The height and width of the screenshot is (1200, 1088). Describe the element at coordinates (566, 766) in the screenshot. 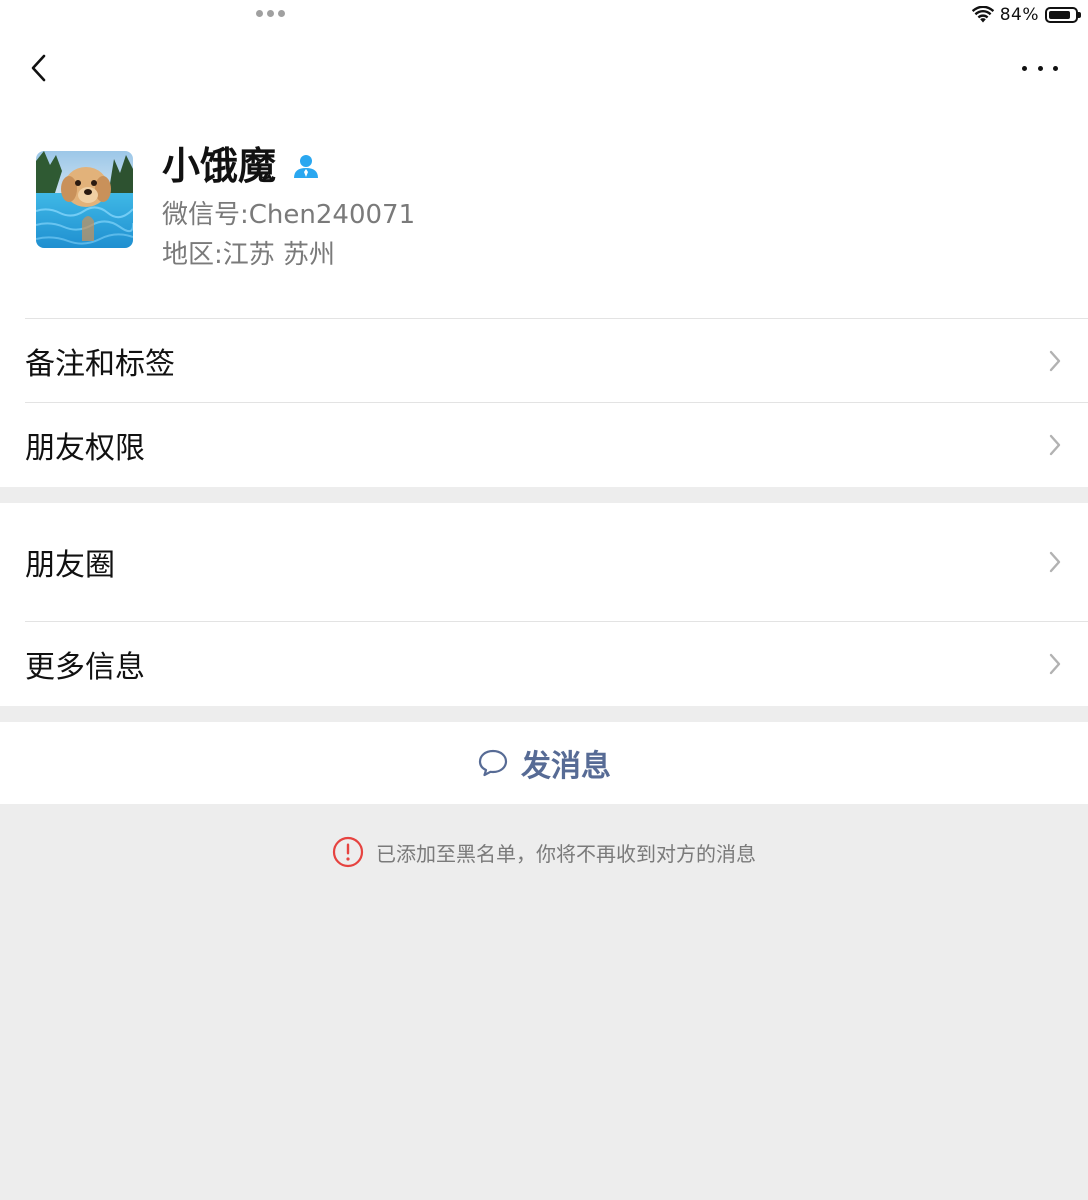

I see `send-message-label: 发消息` at that location.